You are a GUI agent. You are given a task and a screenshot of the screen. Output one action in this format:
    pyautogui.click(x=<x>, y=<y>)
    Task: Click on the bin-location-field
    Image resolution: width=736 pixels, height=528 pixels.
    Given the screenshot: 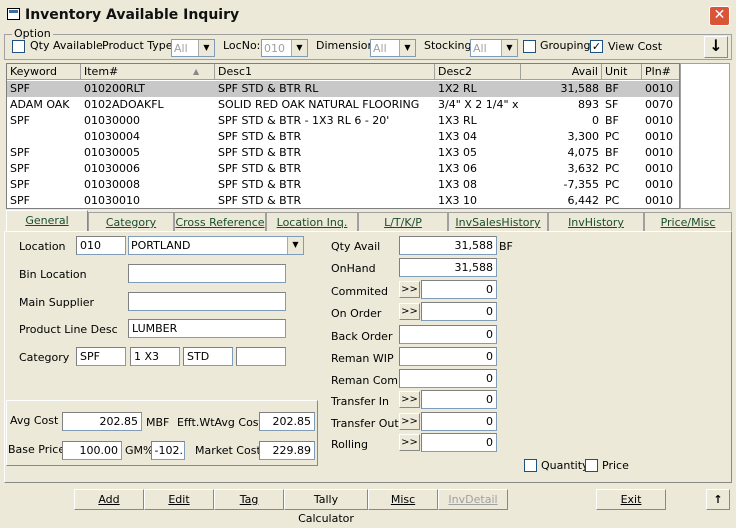 What is the action you would take?
    pyautogui.click(x=207, y=273)
    